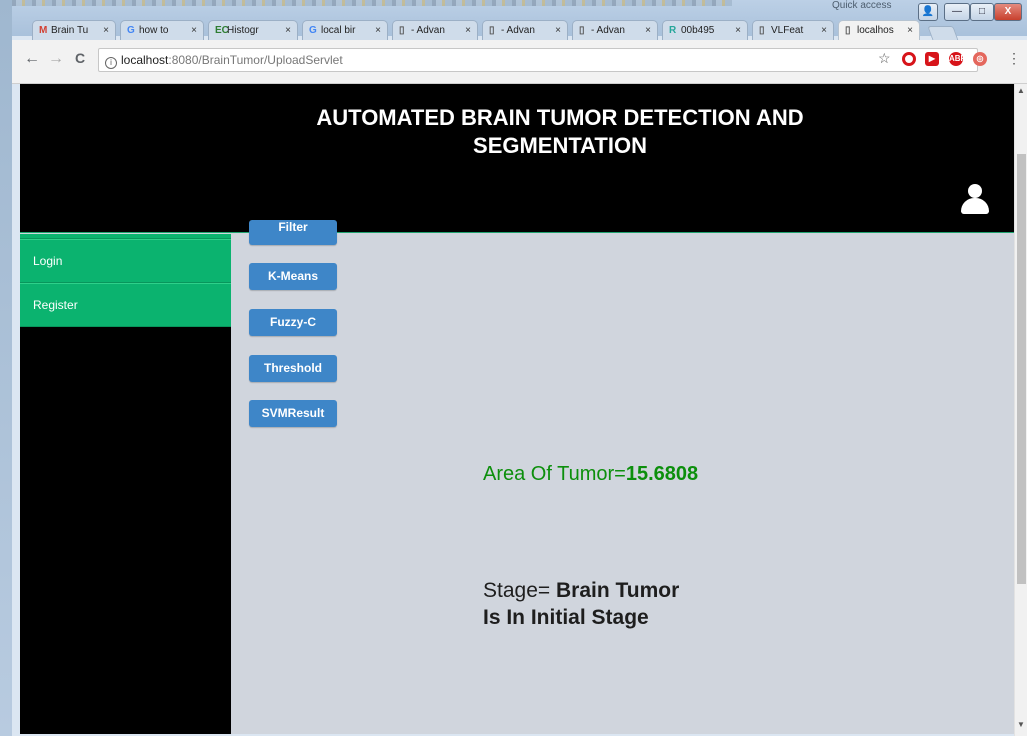 The image size is (1027, 736). Describe the element at coordinates (975, 206) in the screenshot. I see `user-icon-body` at that location.